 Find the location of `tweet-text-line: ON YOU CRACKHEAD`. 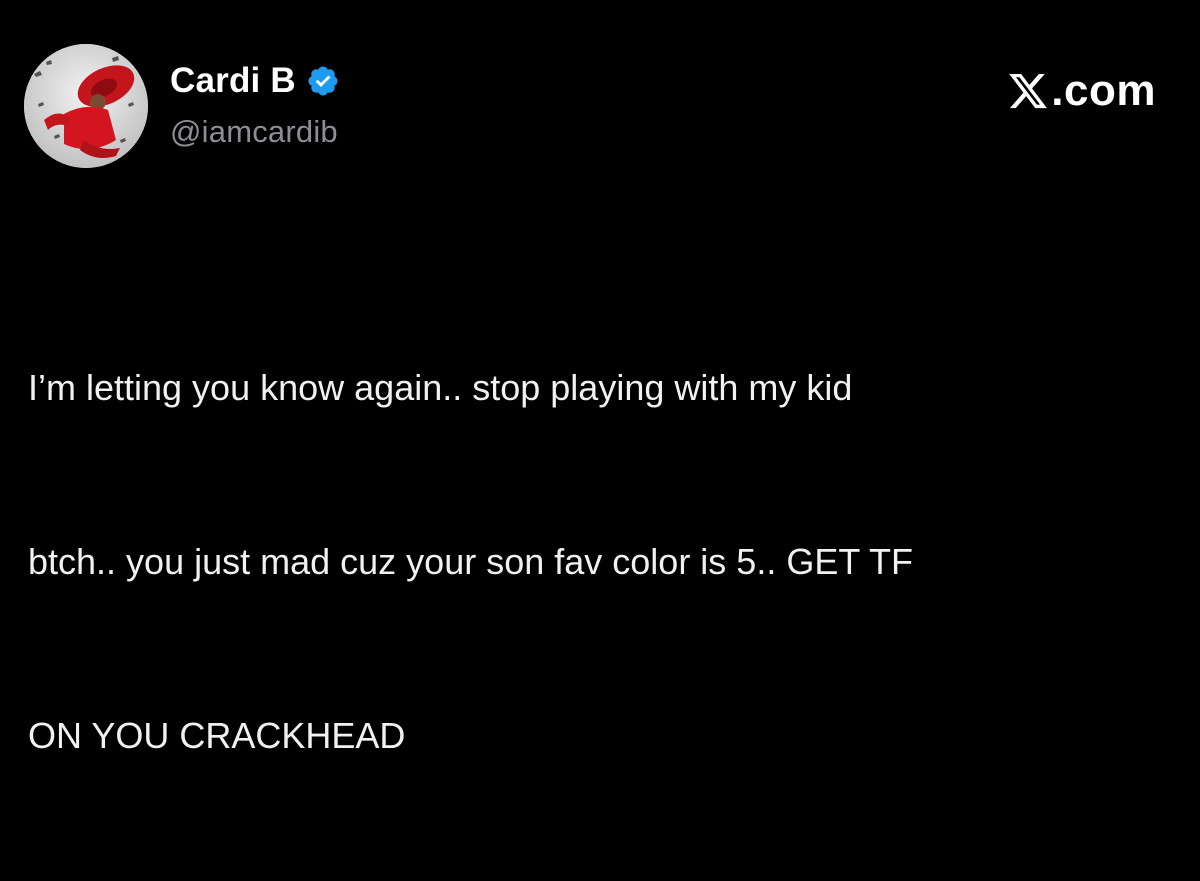

tweet-text-line: ON YOU CRACKHEAD is located at coordinates (217, 735).